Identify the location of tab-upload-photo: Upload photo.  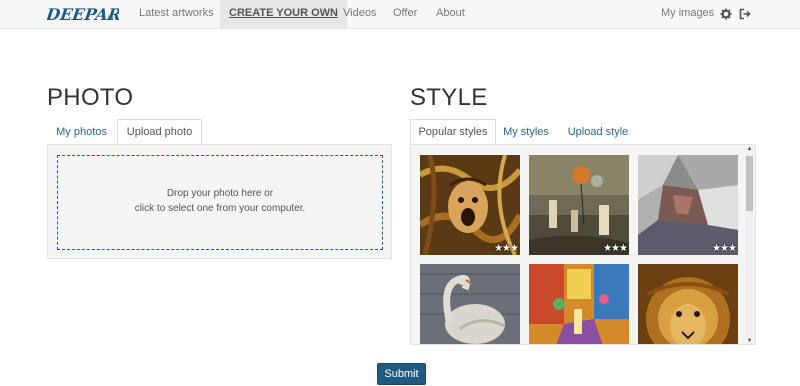
(159, 132).